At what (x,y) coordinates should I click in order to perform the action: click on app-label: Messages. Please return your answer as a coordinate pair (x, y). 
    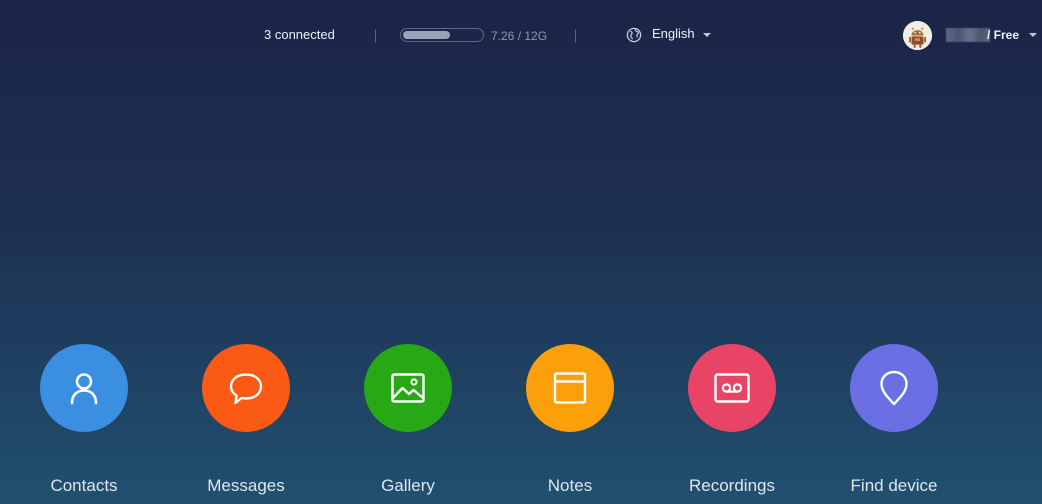
    Looking at the image, I should click on (246, 485).